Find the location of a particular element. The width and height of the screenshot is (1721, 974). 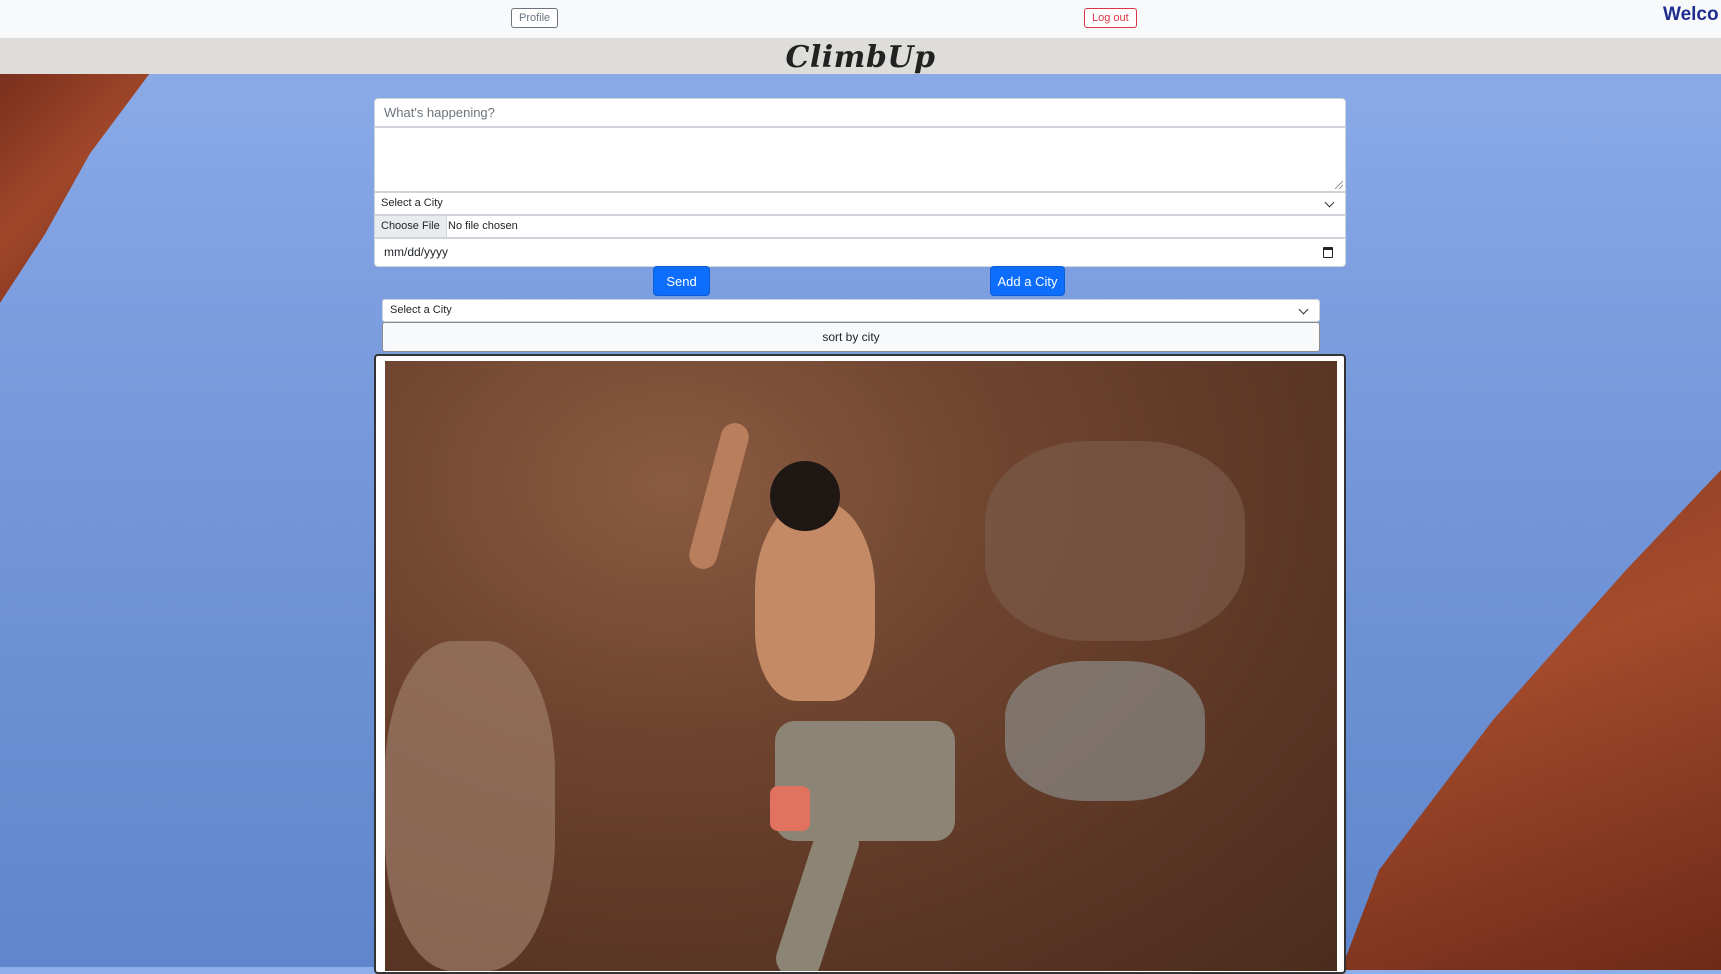

file-input: Choose File No file chosen is located at coordinates (860, 226).